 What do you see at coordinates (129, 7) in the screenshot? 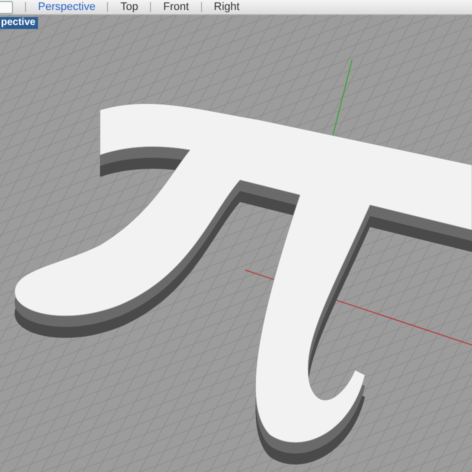
I see `viewport-tab: Top` at bounding box center [129, 7].